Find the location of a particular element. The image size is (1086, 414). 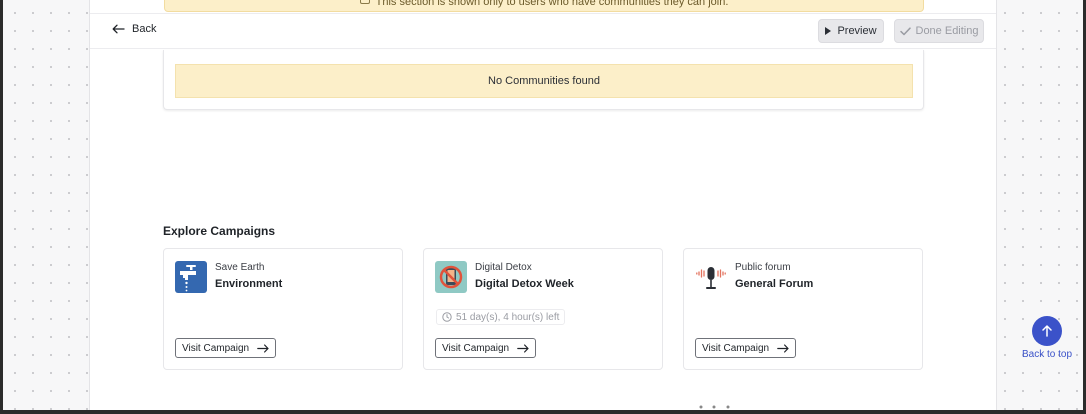

clock-icon is located at coordinates (447, 317).